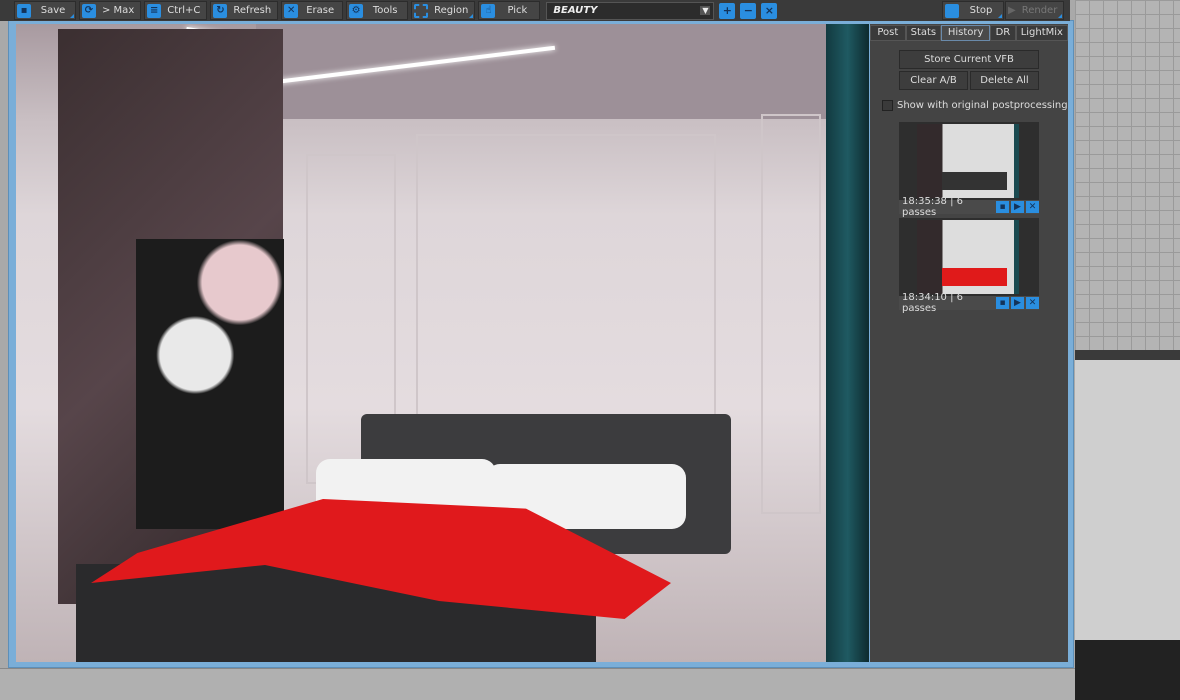 This screenshot has width=1180, height=700. I want to click on history-item: 18:35:38 | 6 passes ▪ ▶ ✕, so click(969, 170).